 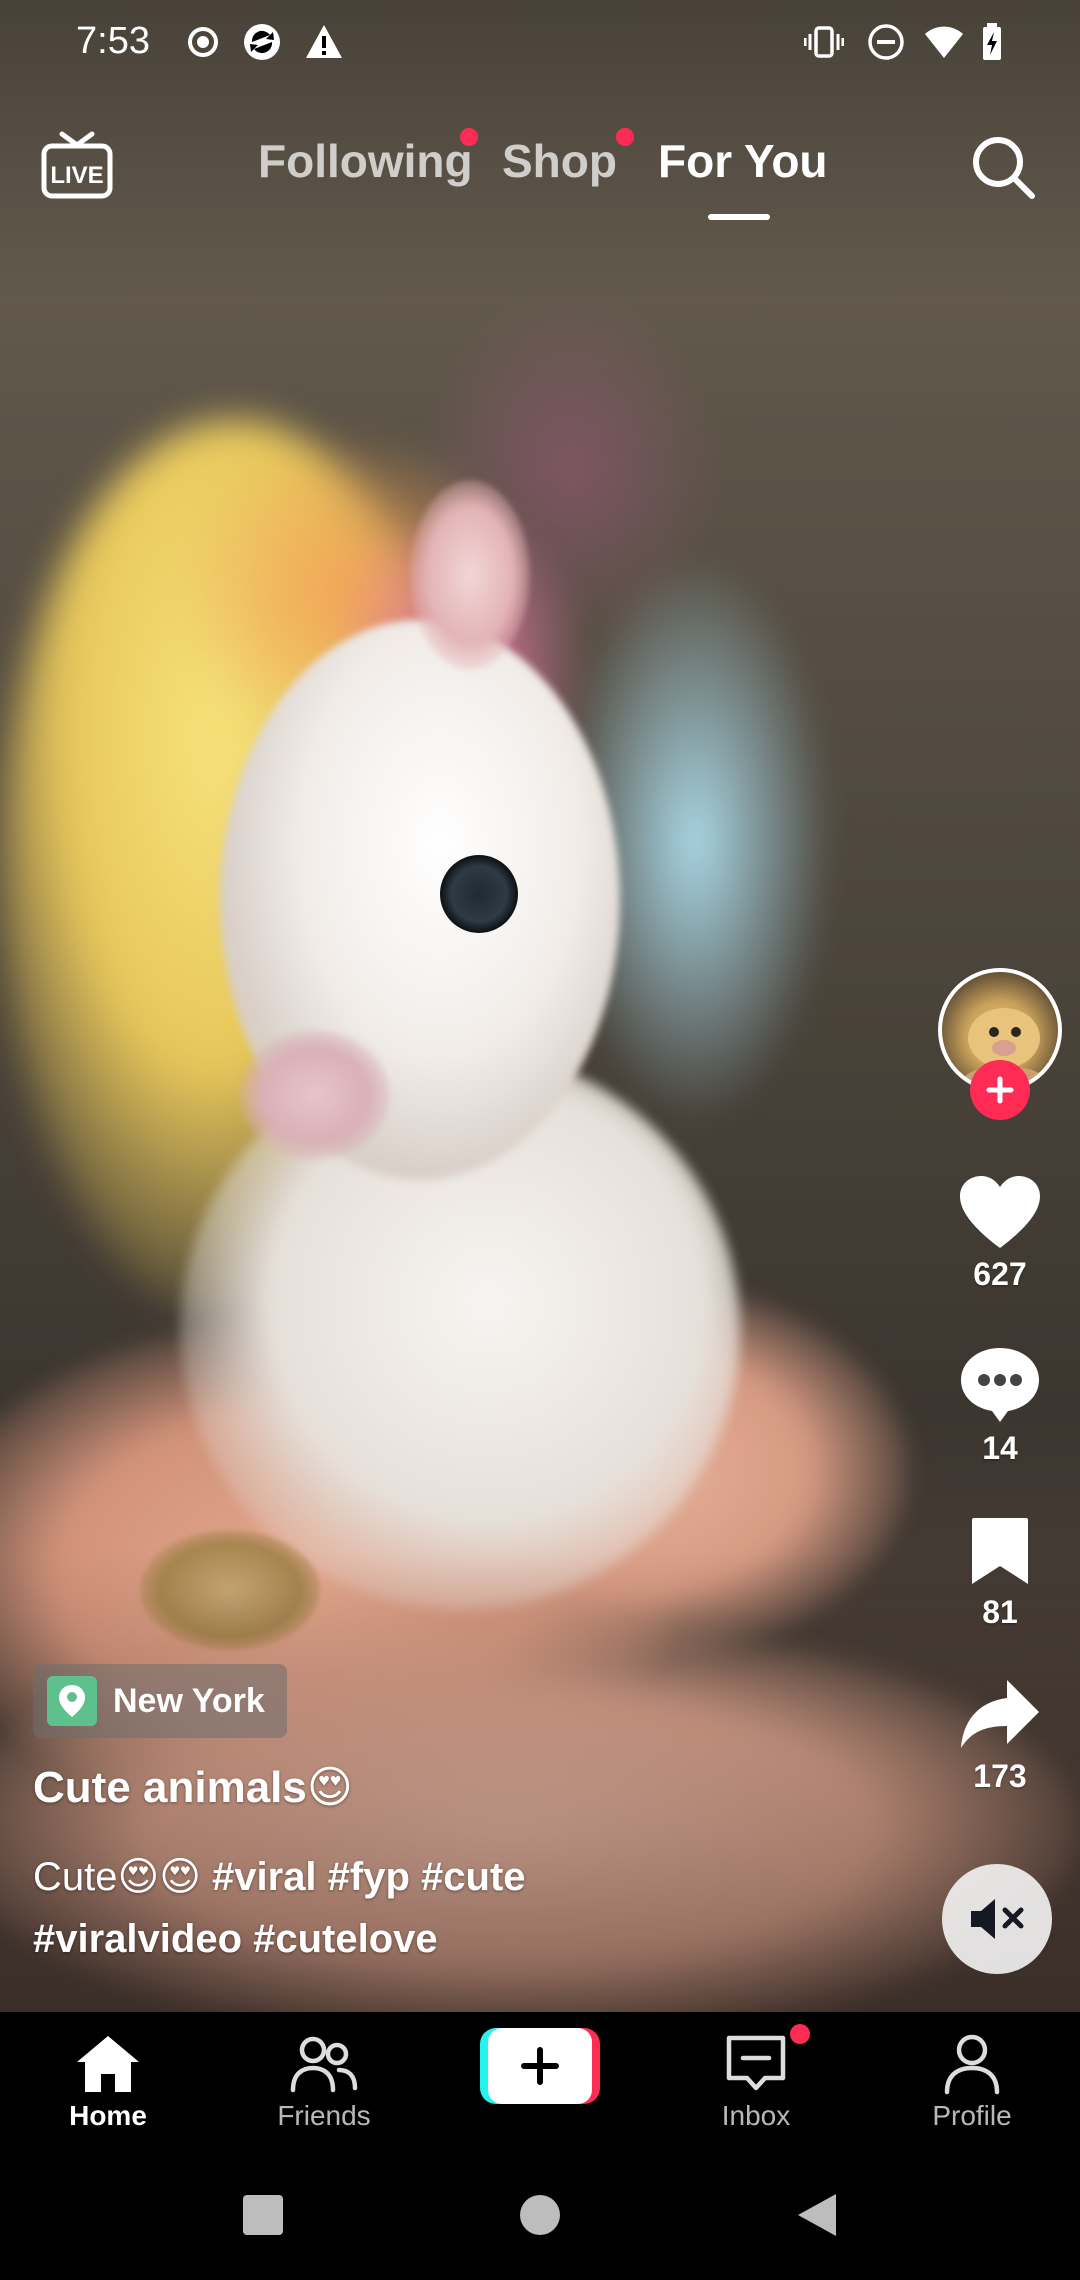 I want to click on wifi-icon, so click(x=944, y=42).